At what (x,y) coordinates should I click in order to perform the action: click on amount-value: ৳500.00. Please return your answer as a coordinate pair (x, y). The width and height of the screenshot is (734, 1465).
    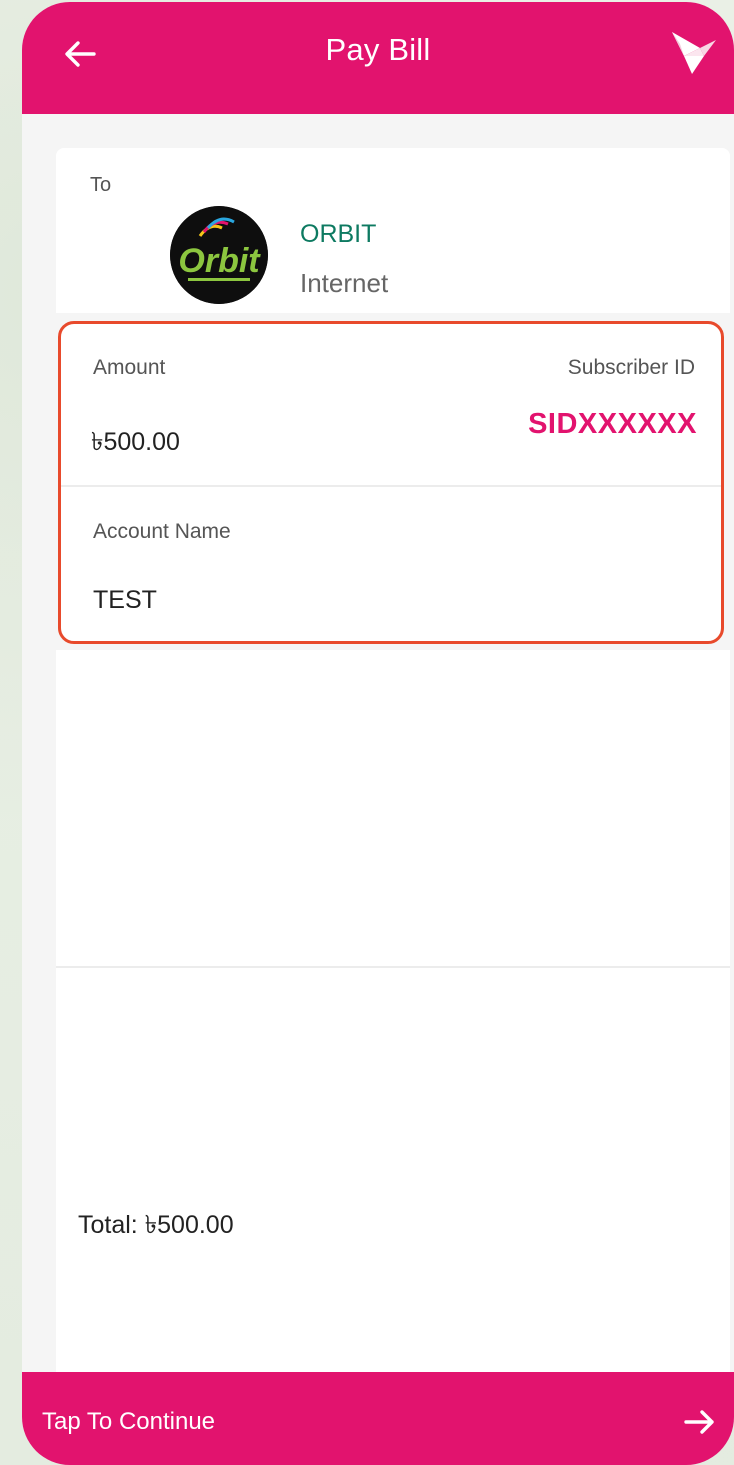
    Looking at the image, I should click on (135, 442).